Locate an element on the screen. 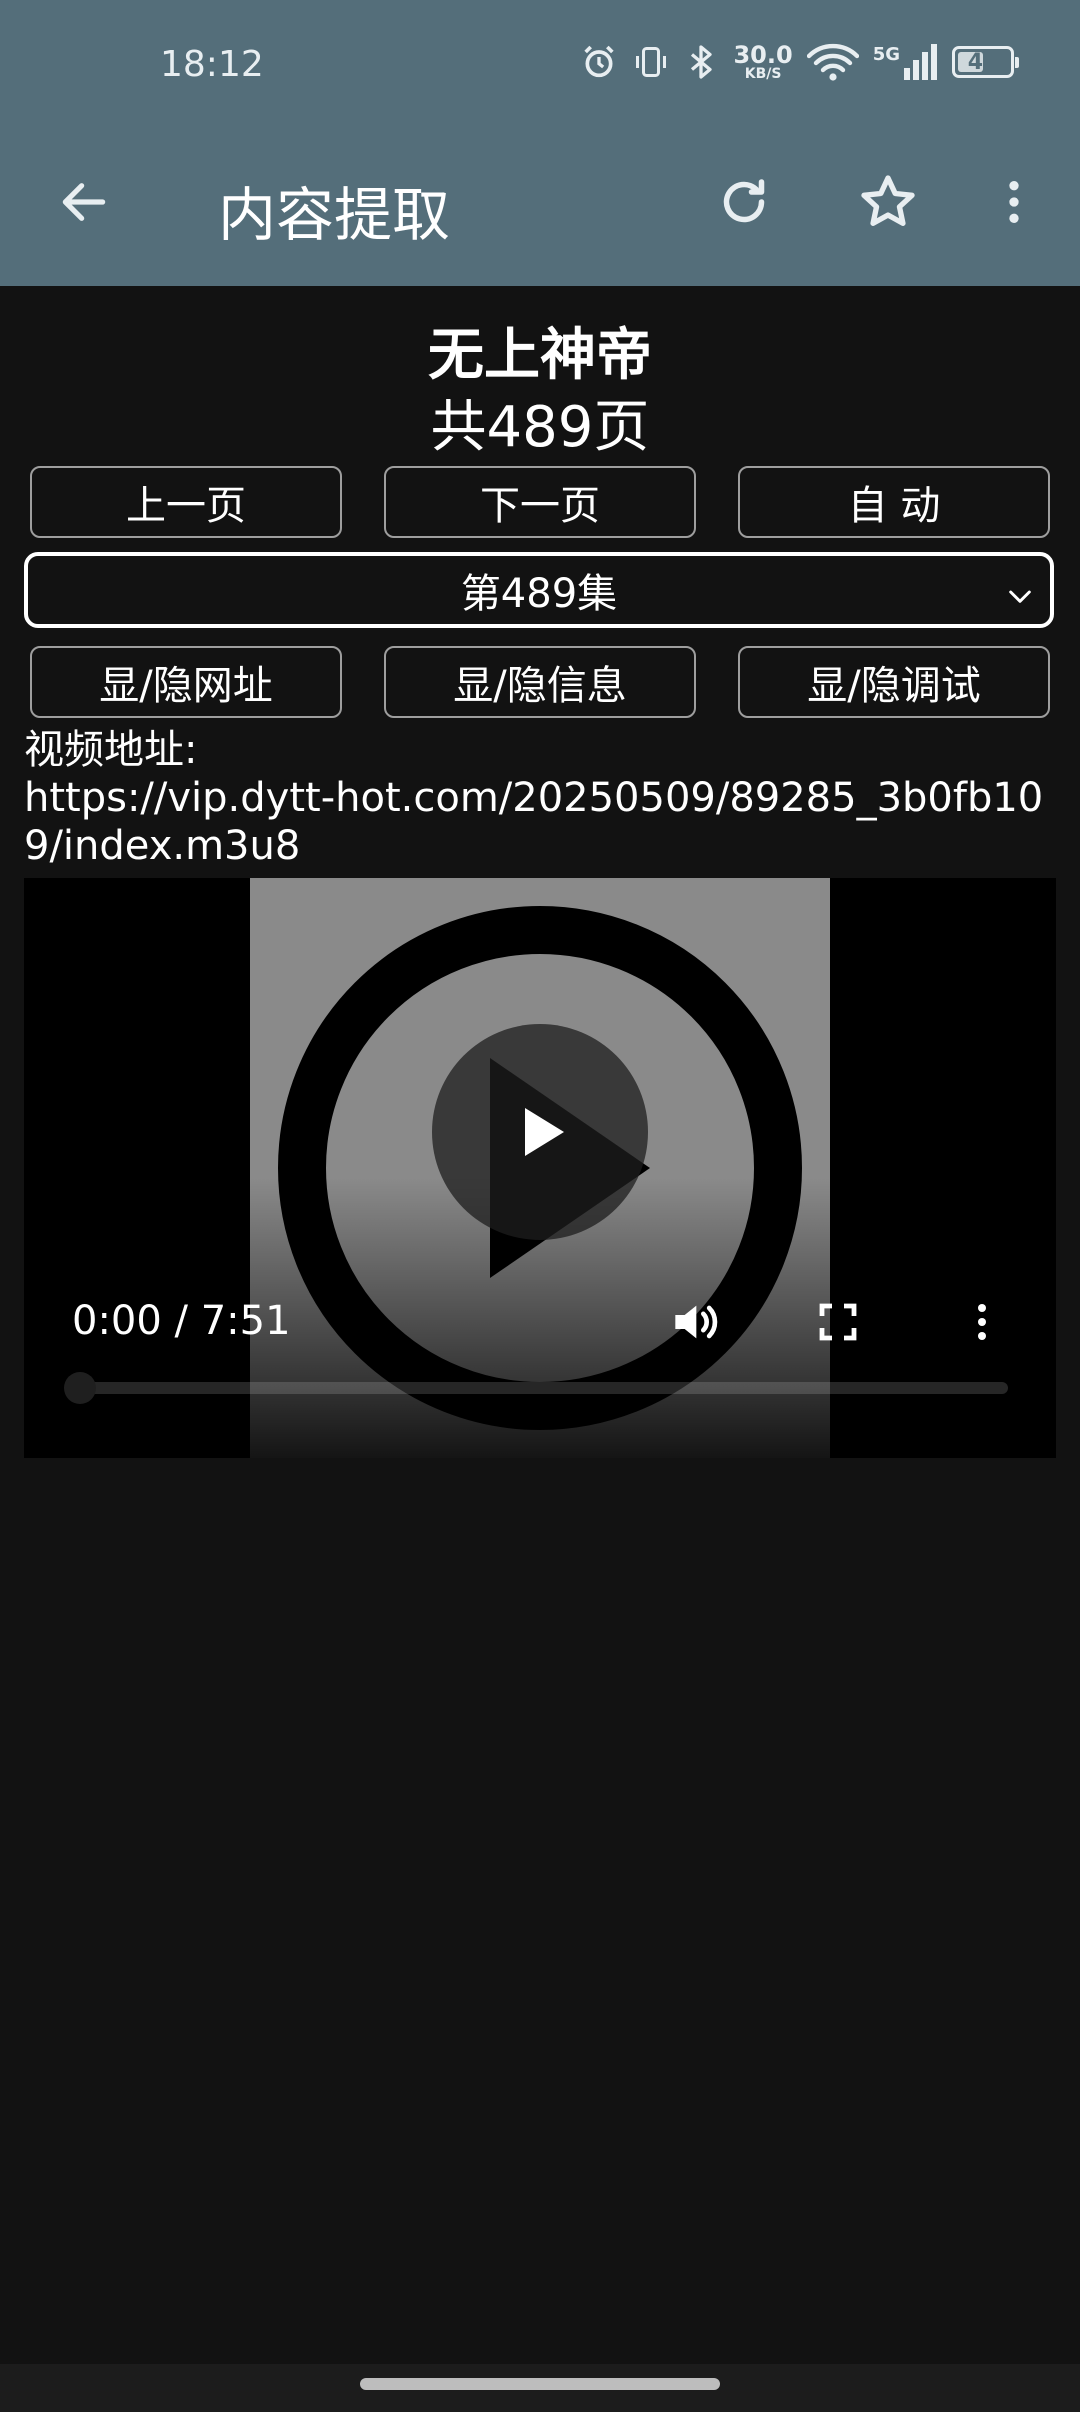 This screenshot has height=2412, width=1080. fullscreen-button is located at coordinates (838, 1322).